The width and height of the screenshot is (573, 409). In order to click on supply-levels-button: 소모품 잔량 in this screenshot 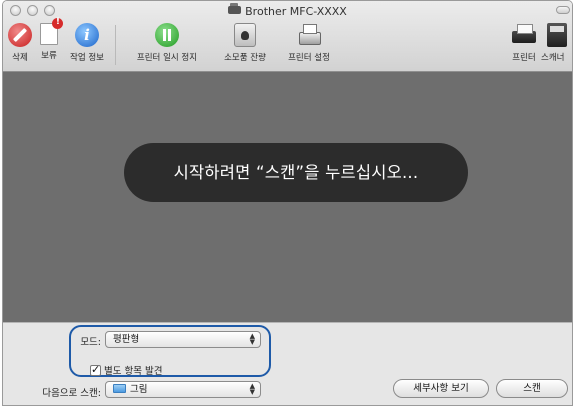, I will do `click(245, 43)`.